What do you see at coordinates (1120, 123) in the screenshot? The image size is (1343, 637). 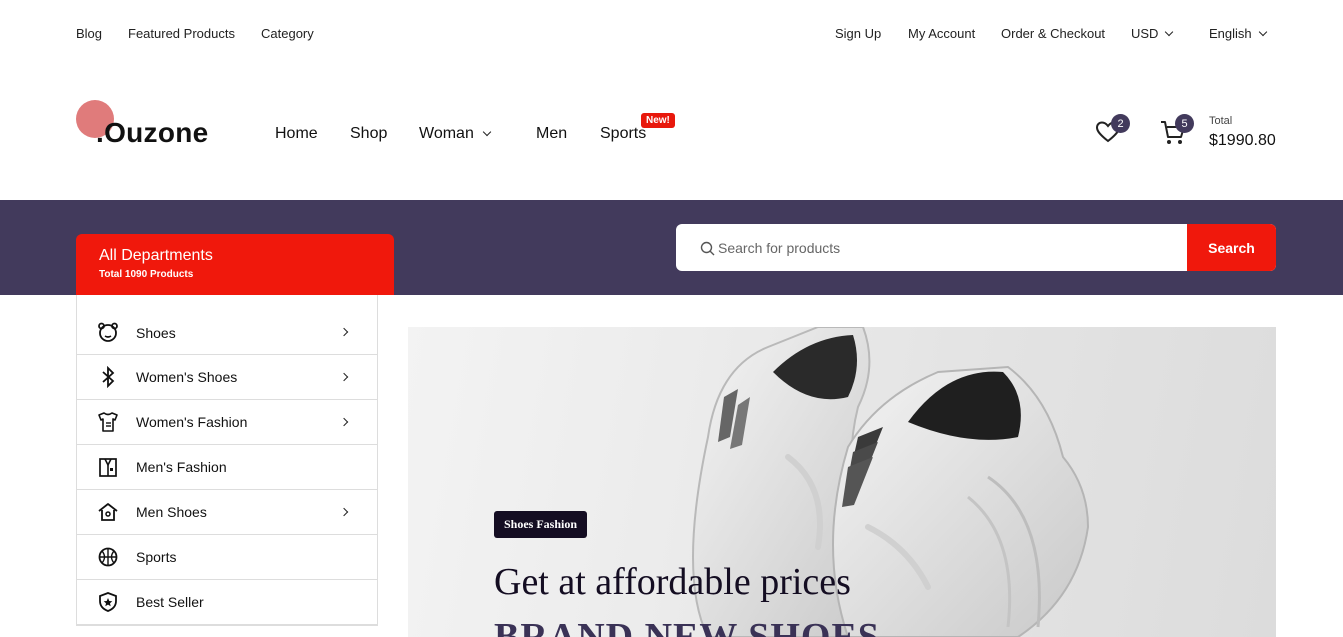 I see `wishlist-count-badge: 2` at bounding box center [1120, 123].